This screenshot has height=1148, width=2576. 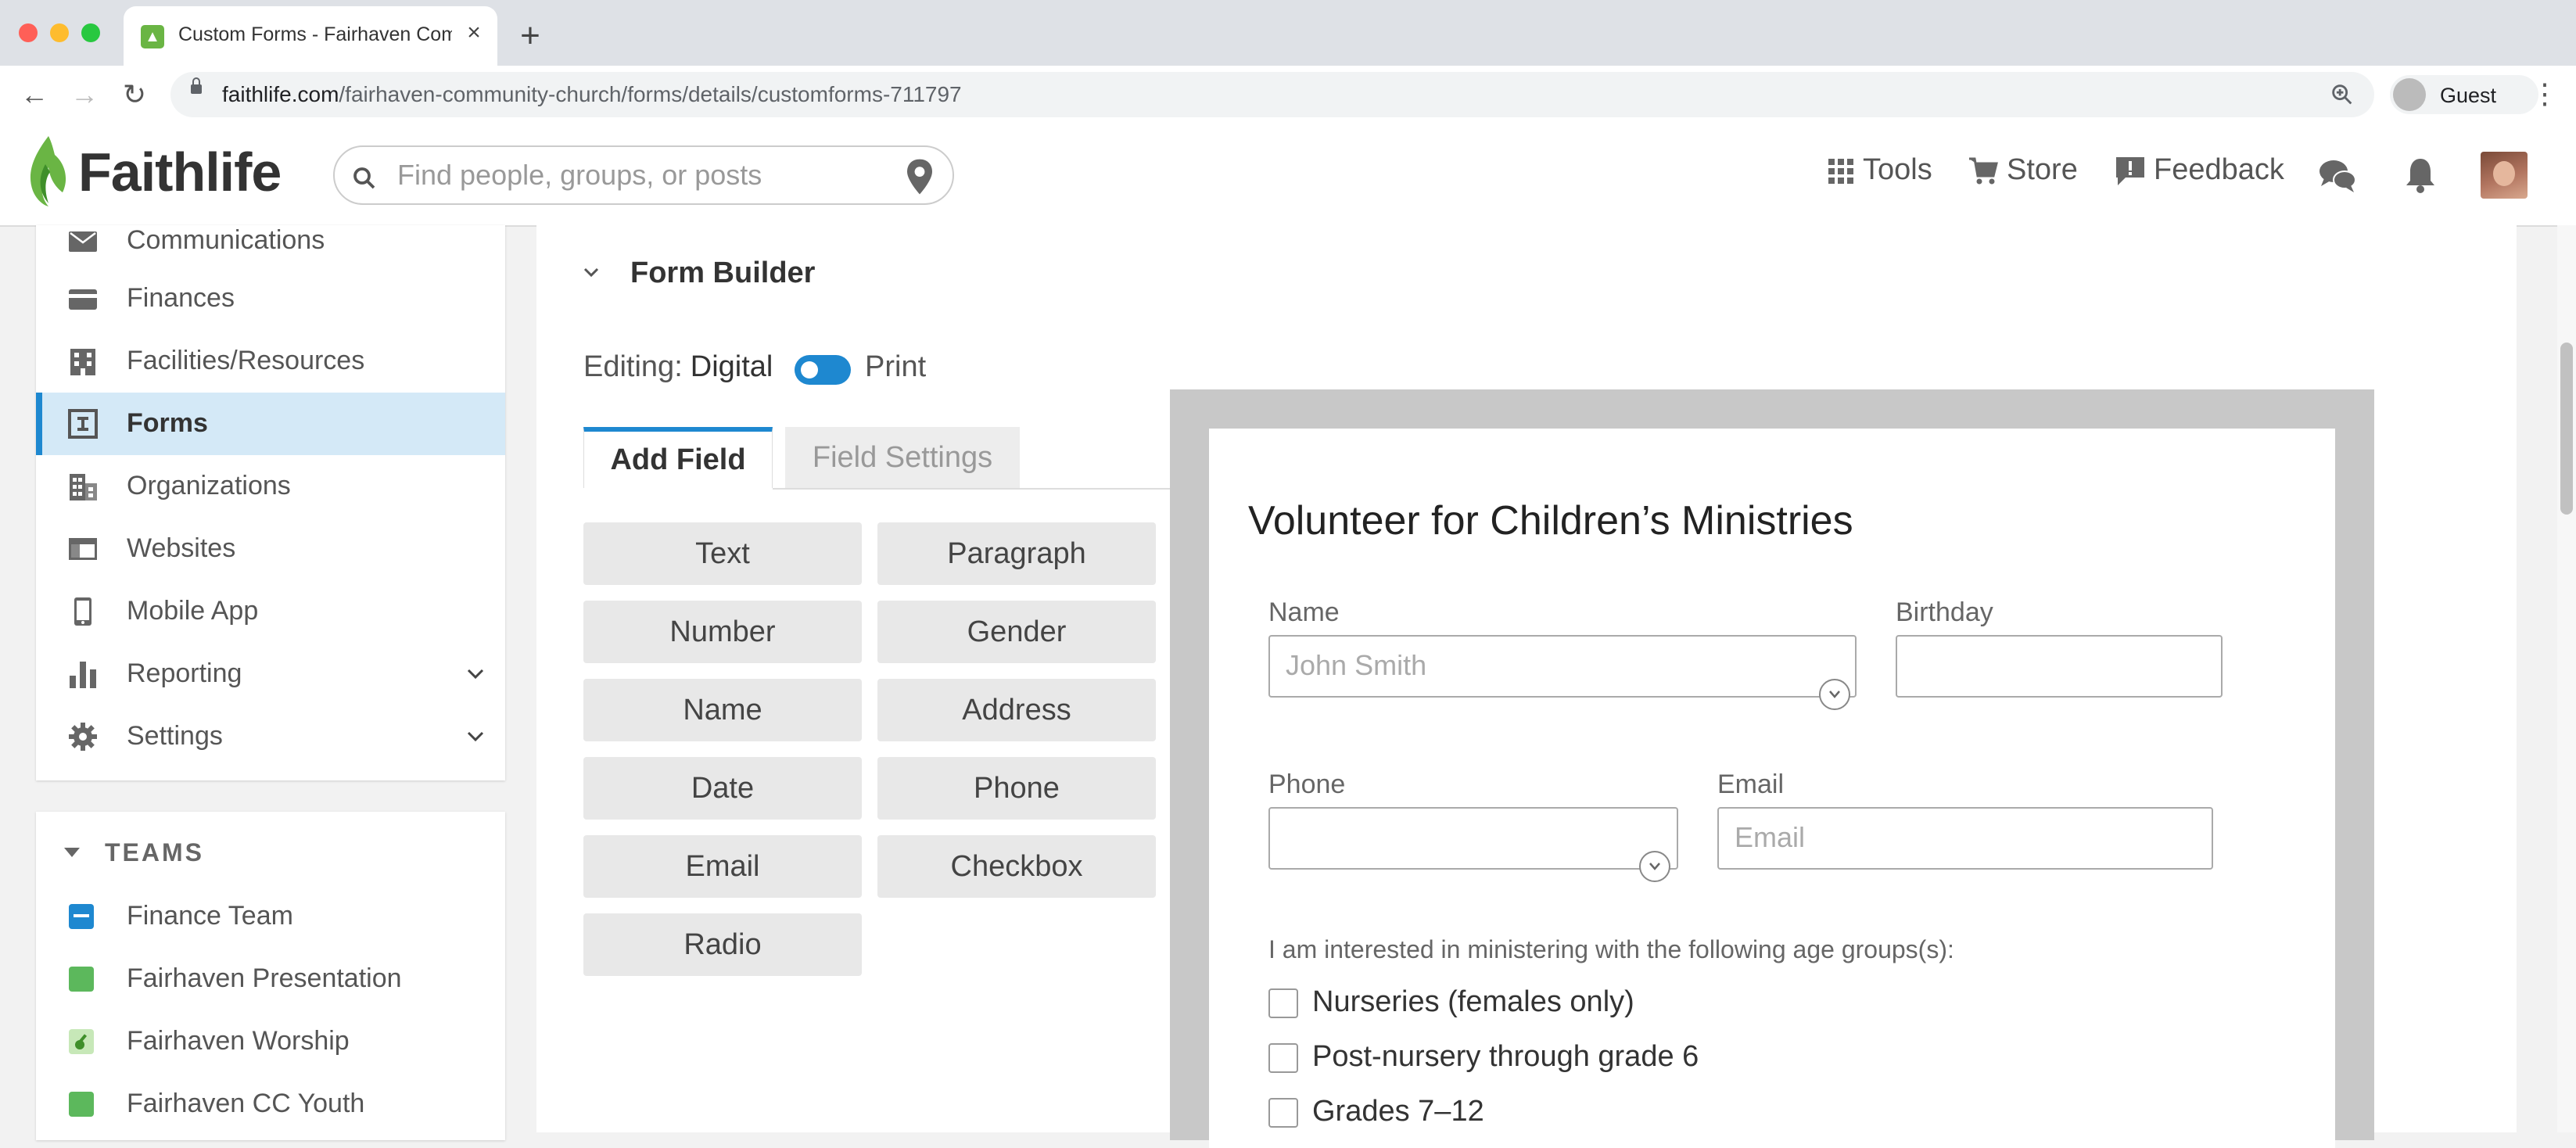 I want to click on maximize-window-button, so click(x=90, y=32).